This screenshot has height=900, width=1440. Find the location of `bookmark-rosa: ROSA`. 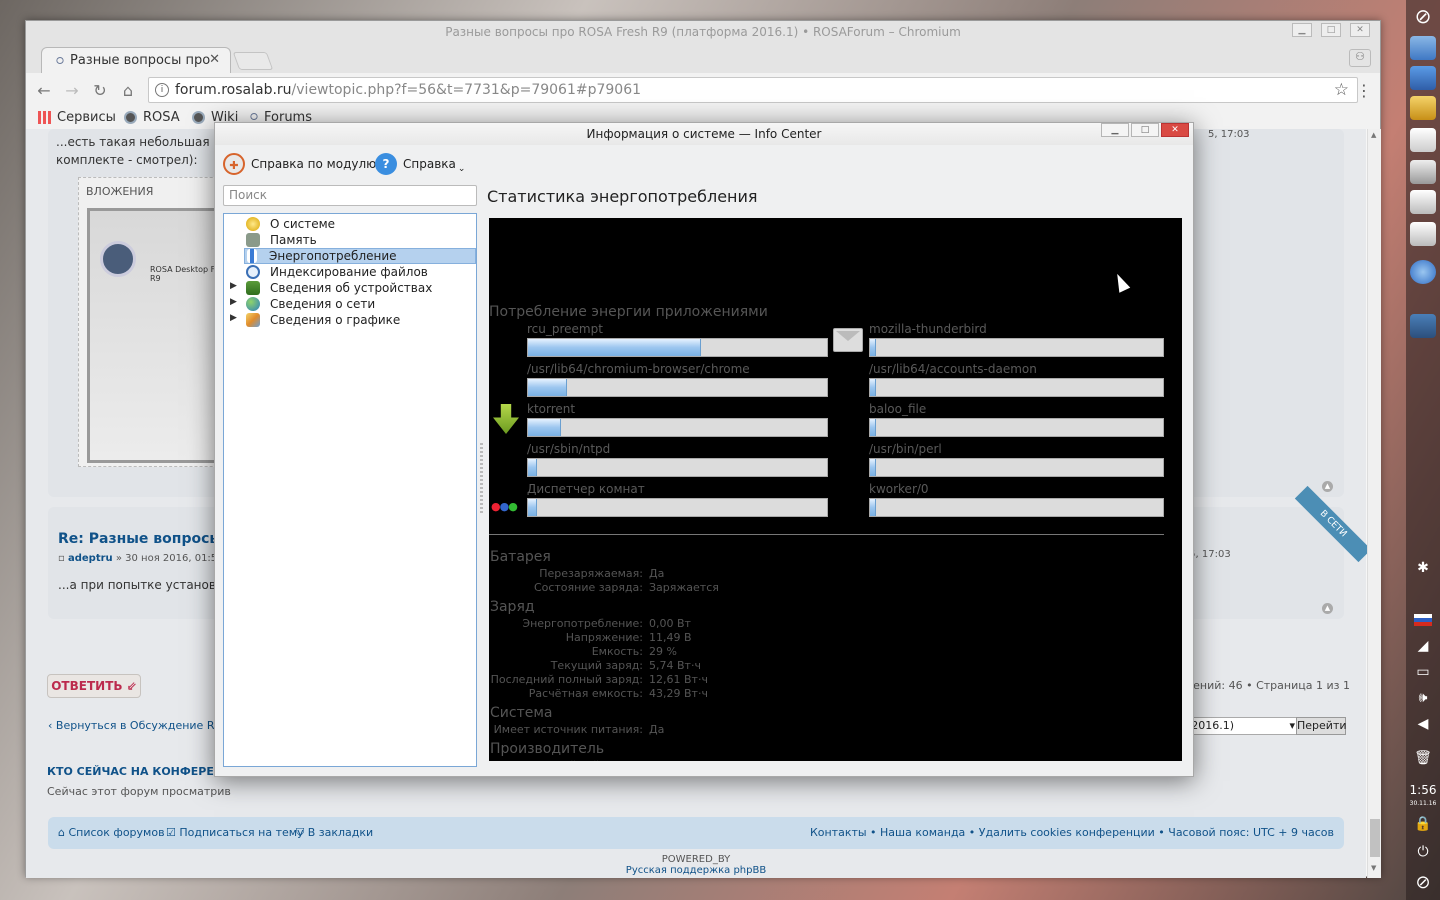

bookmark-rosa: ROSA is located at coordinates (152, 117).